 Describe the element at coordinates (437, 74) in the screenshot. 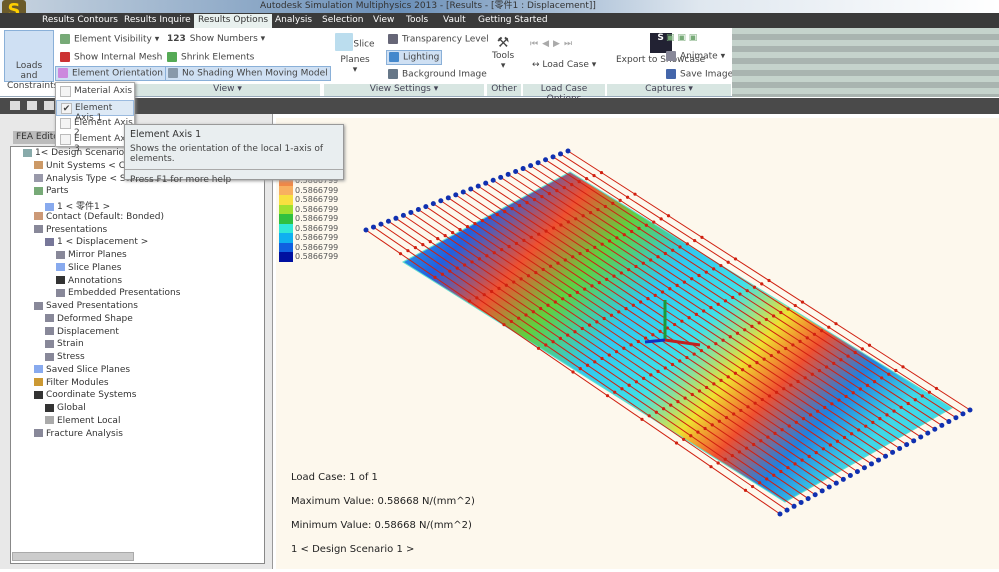

I see `background-image-button: Background Image` at that location.